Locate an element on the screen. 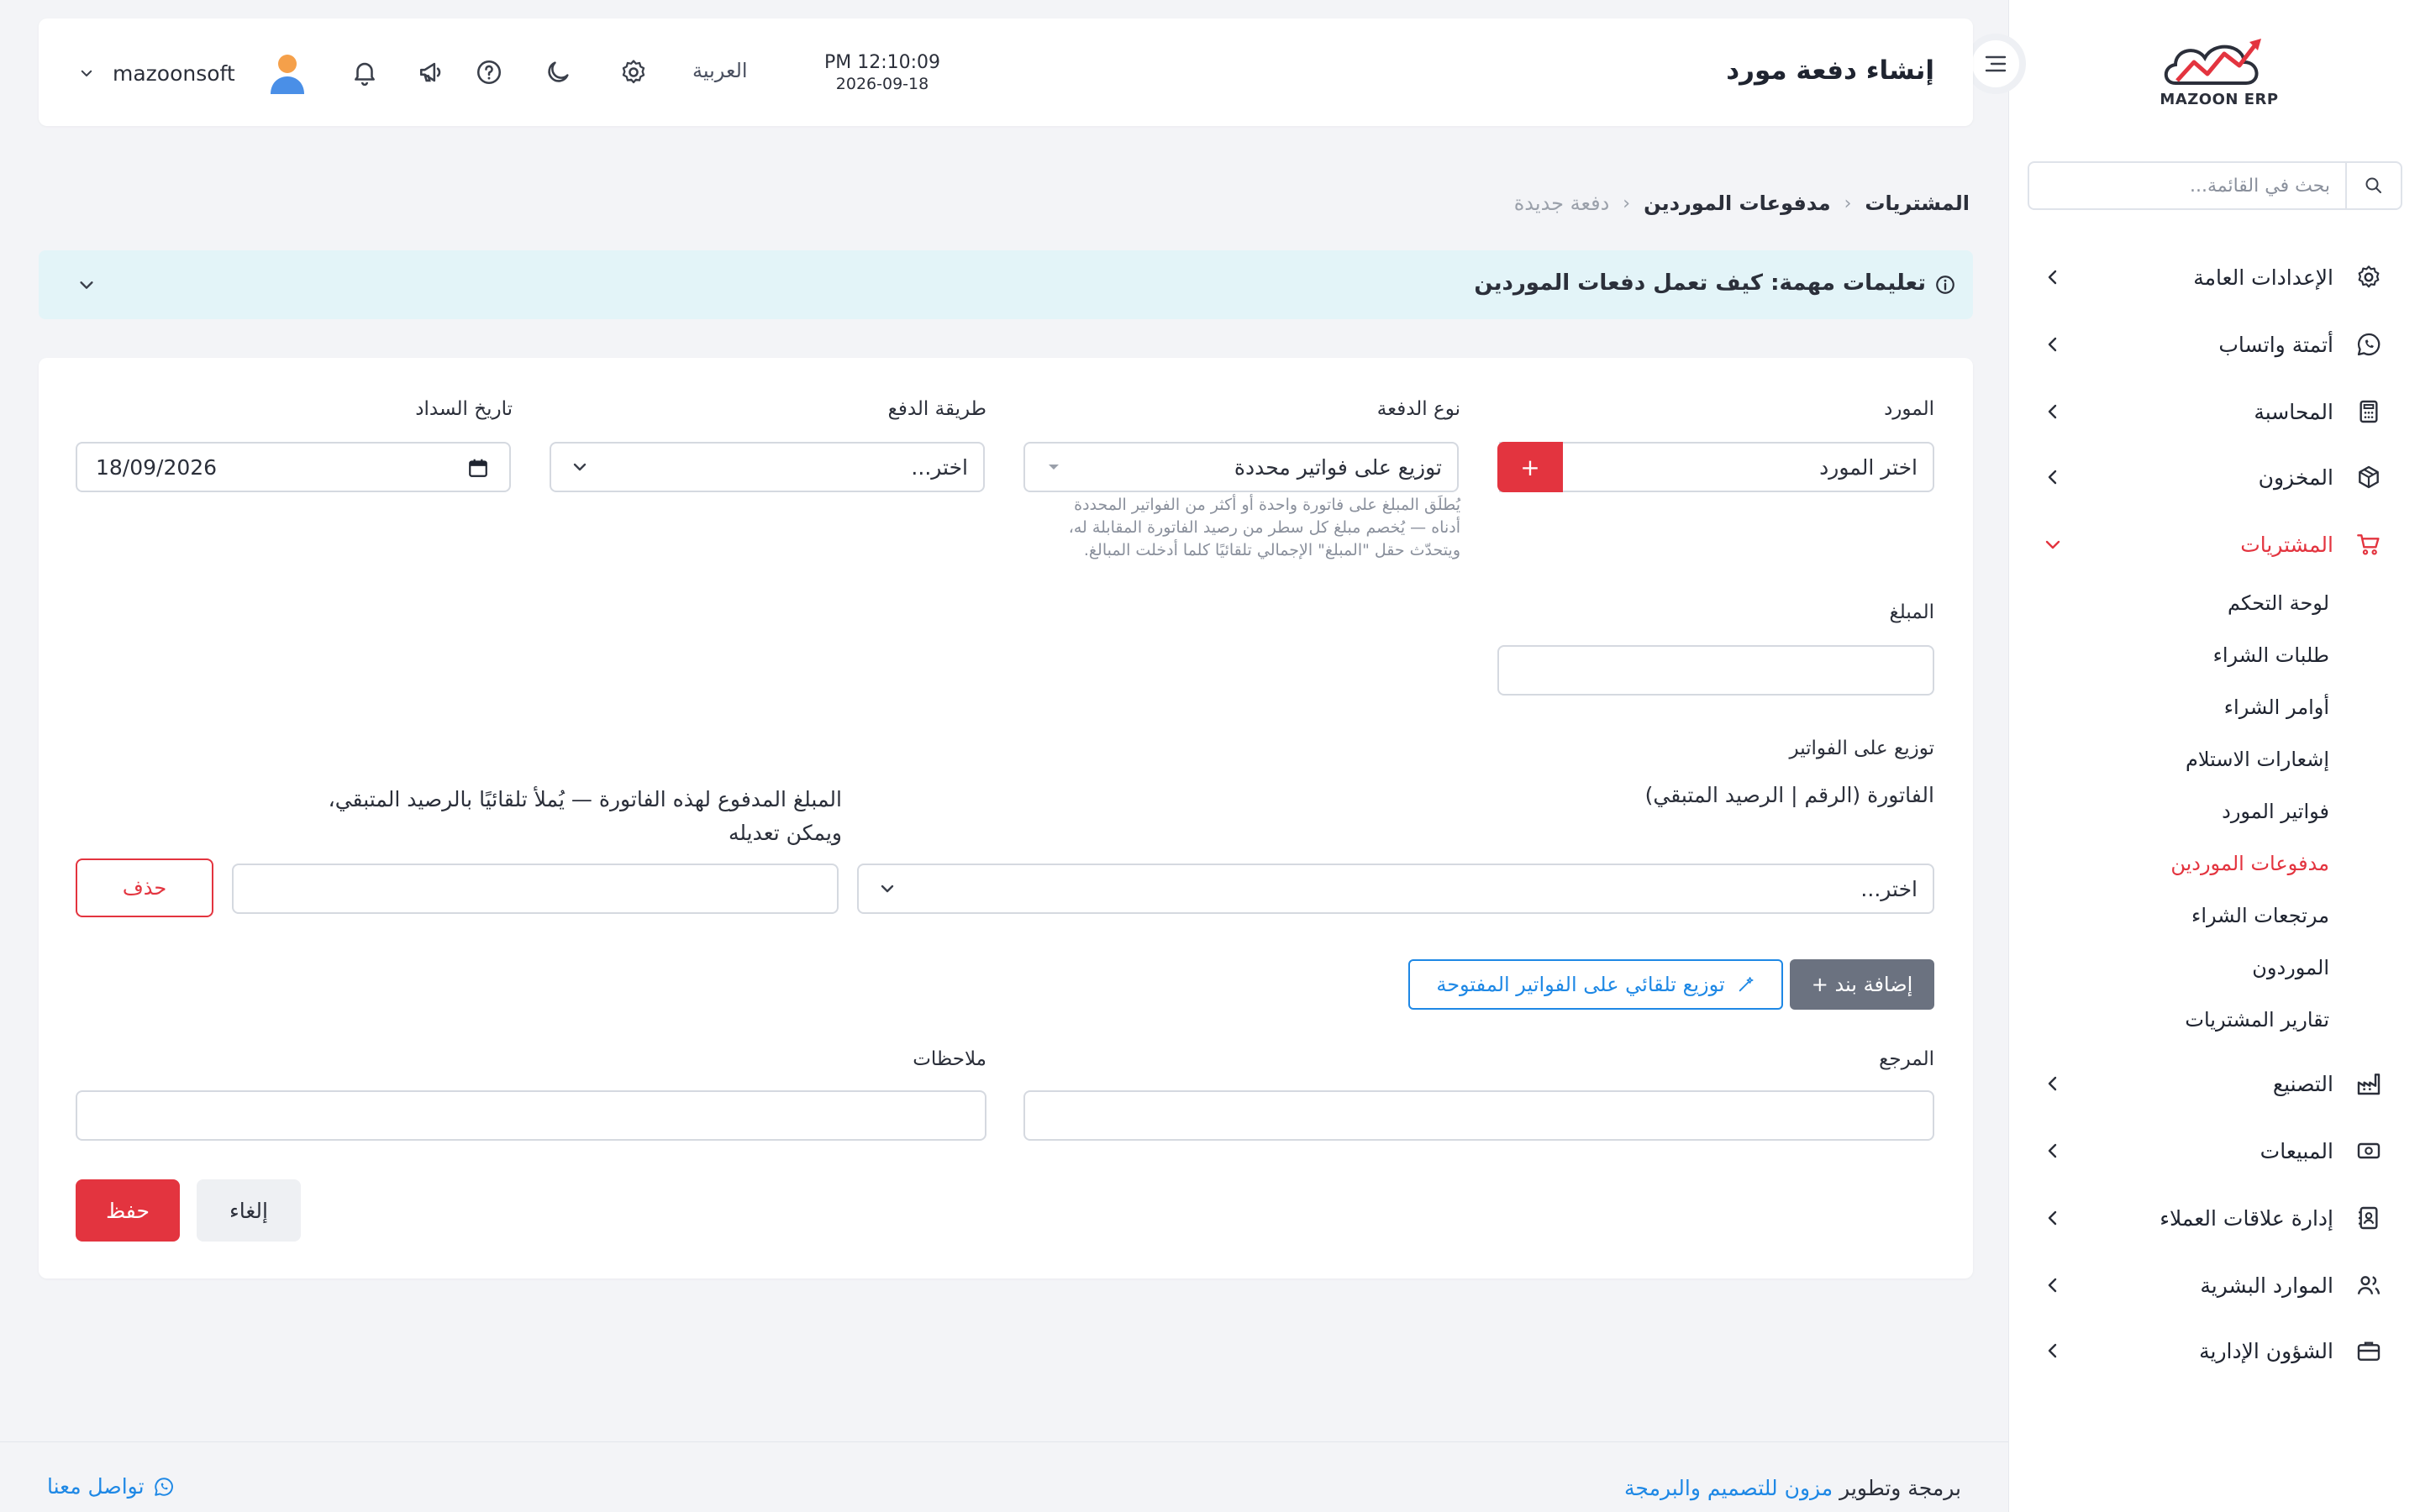 The image size is (2420, 1512). payment-type-label: نوع الدفعة is located at coordinates (1418, 409).